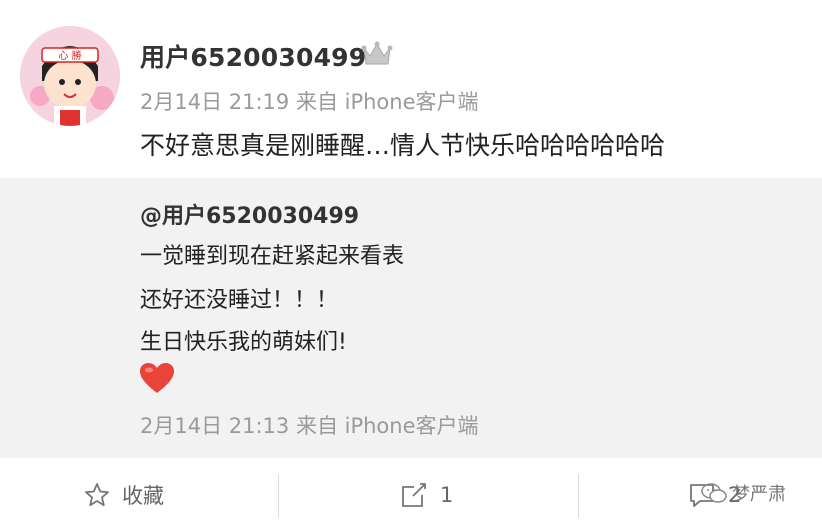 This screenshot has height=532, width=822. I want to click on svg-text: 心 勝, so click(69, 55).